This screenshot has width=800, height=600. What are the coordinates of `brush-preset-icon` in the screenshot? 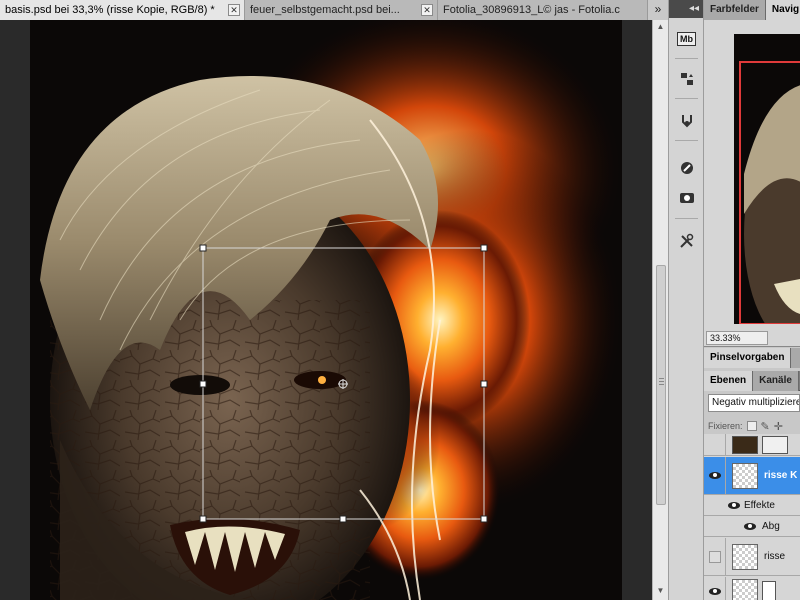 It's located at (686, 168).